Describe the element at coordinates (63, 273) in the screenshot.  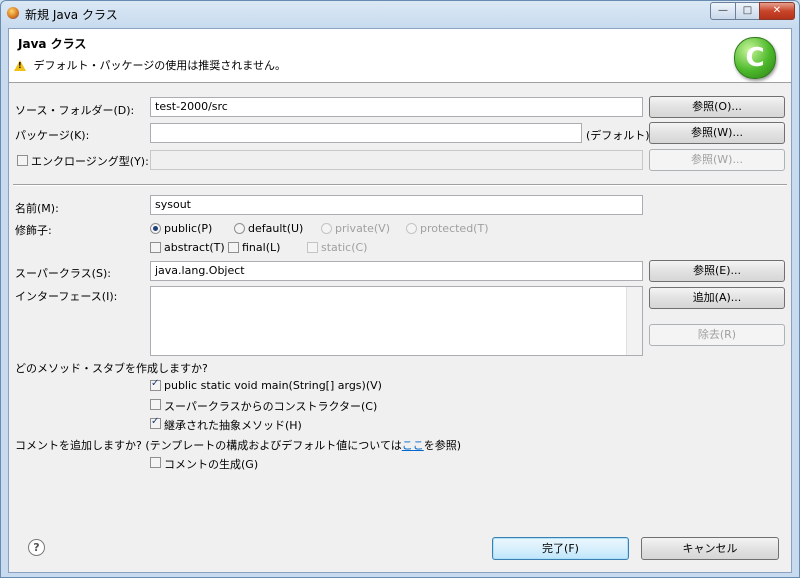
I see `superclass-label: スーパークラス(S):` at that location.